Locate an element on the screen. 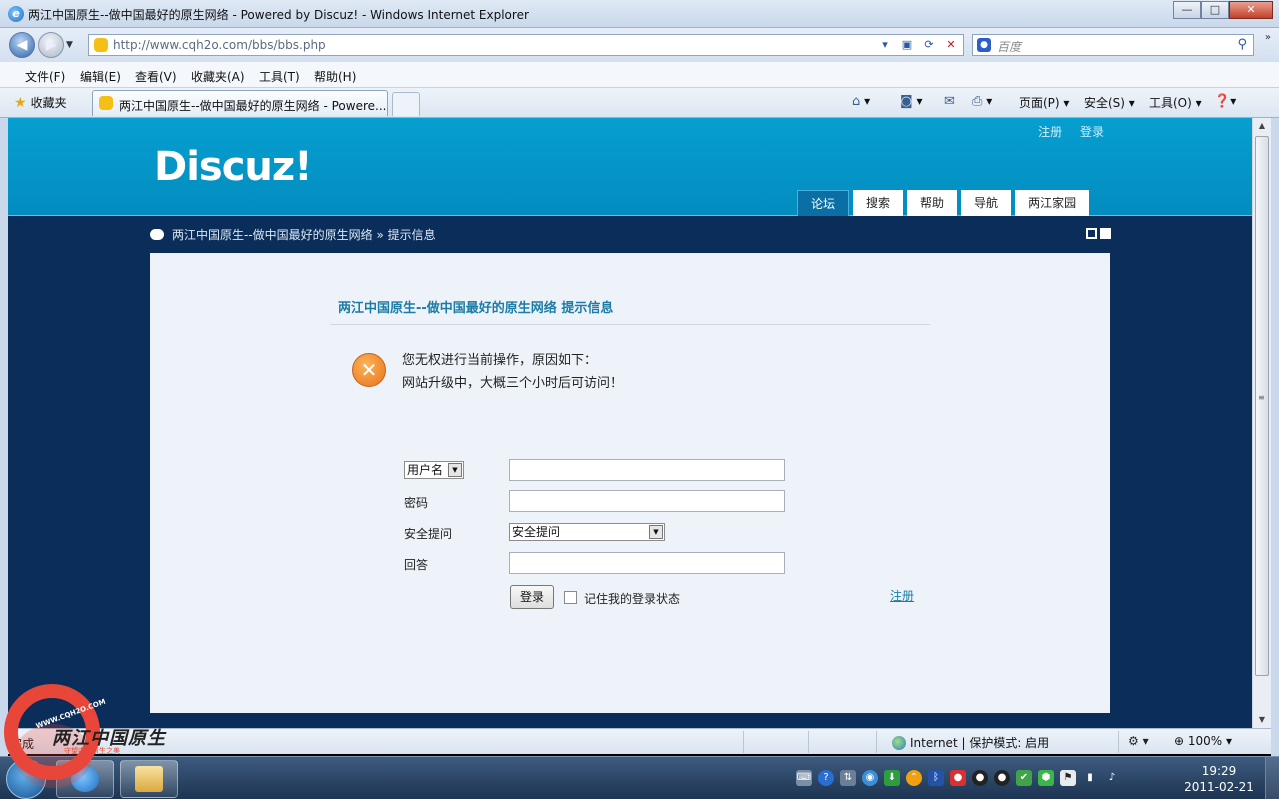 This screenshot has width=1279, height=799. username-input is located at coordinates (647, 470).